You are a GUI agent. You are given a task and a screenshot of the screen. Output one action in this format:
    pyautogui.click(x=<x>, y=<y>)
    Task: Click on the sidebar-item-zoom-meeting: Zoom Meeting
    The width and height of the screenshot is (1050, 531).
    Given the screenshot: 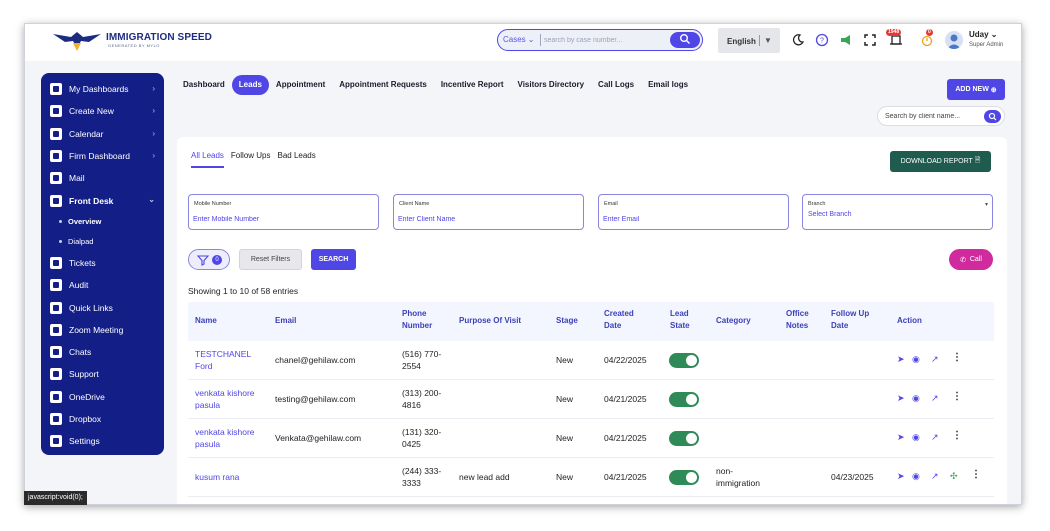 What is the action you would take?
    pyautogui.click(x=102, y=330)
    